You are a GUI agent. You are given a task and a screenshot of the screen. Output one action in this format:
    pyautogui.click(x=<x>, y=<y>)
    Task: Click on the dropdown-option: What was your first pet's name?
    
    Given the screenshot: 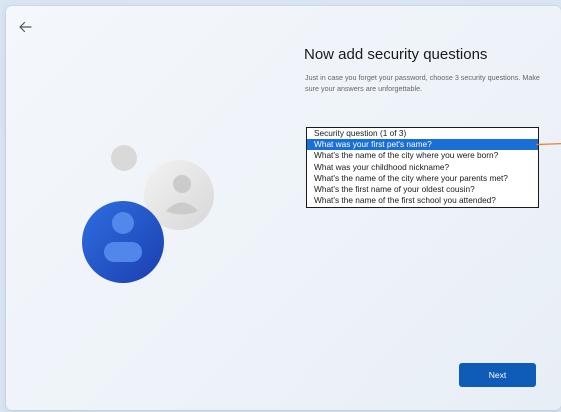 What is the action you would take?
    pyautogui.click(x=422, y=145)
    